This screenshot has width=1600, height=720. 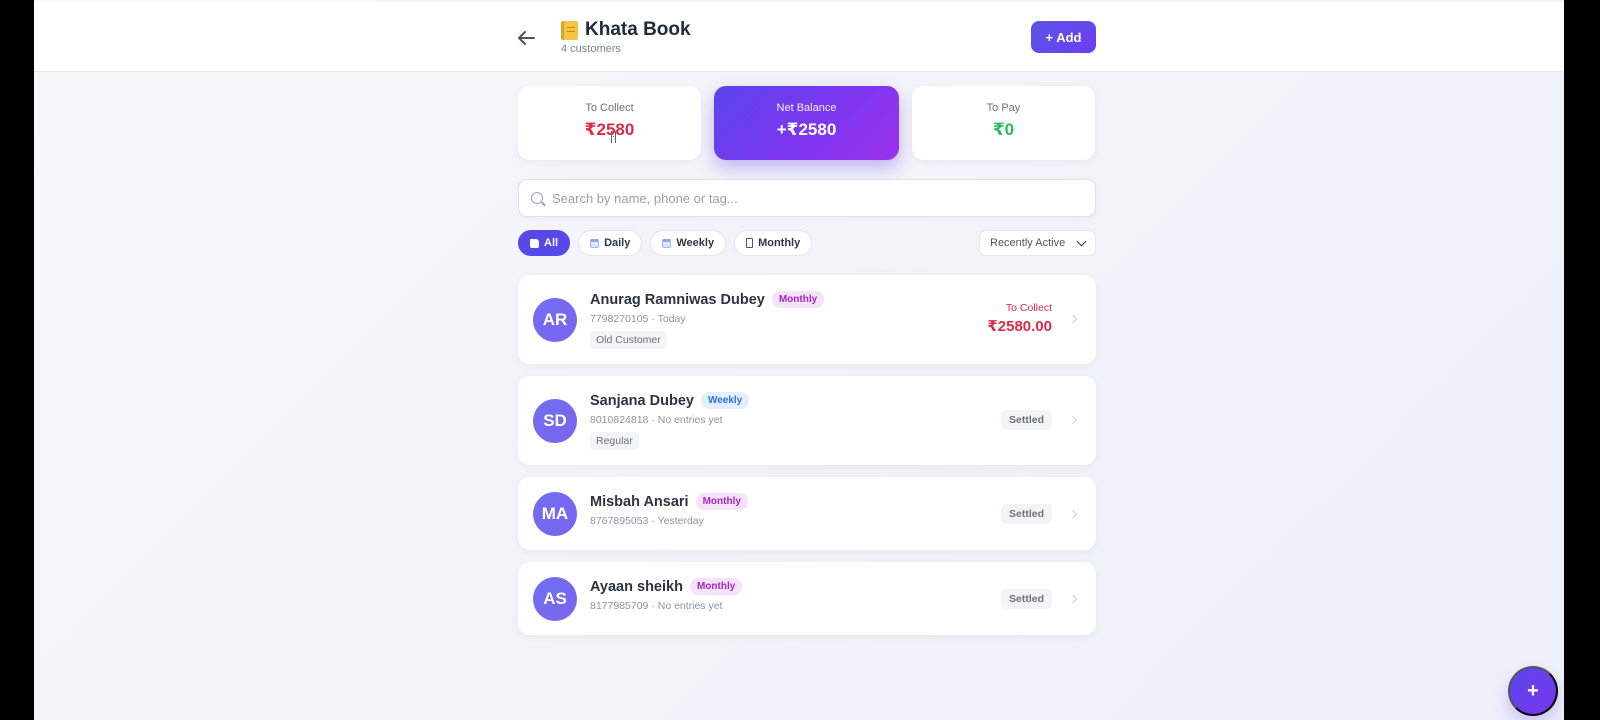 I want to click on avatar: AS, so click(x=555, y=599).